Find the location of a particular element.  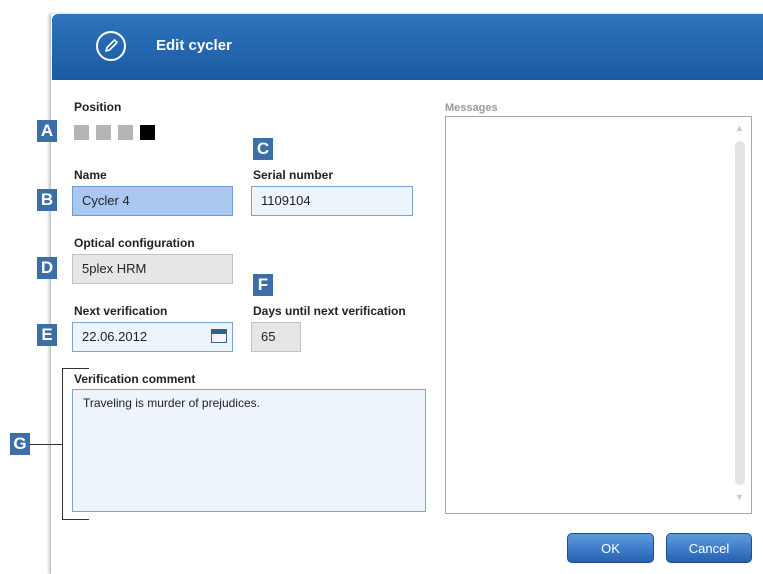

verification-comment-label: Verification comment is located at coordinates (135, 379).